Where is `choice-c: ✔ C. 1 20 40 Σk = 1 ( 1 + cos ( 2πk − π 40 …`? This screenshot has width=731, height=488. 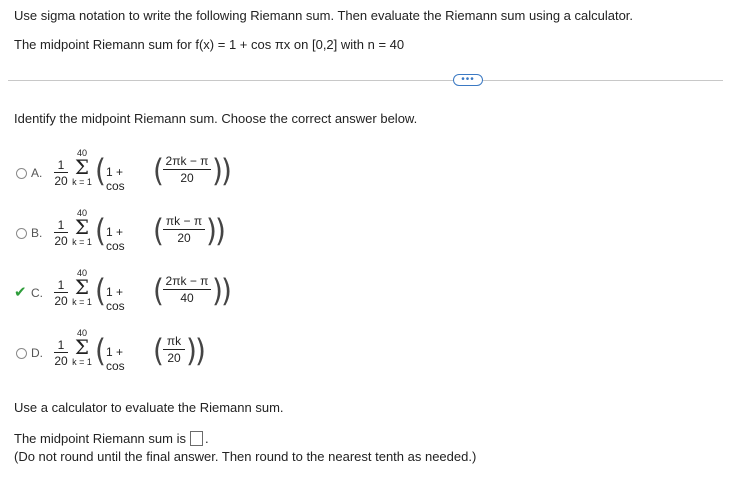 choice-c: ✔ C. 1 20 40 Σk = 1 ( 1 + cos ( 2πk − π 40 … is located at coordinates (164, 293).